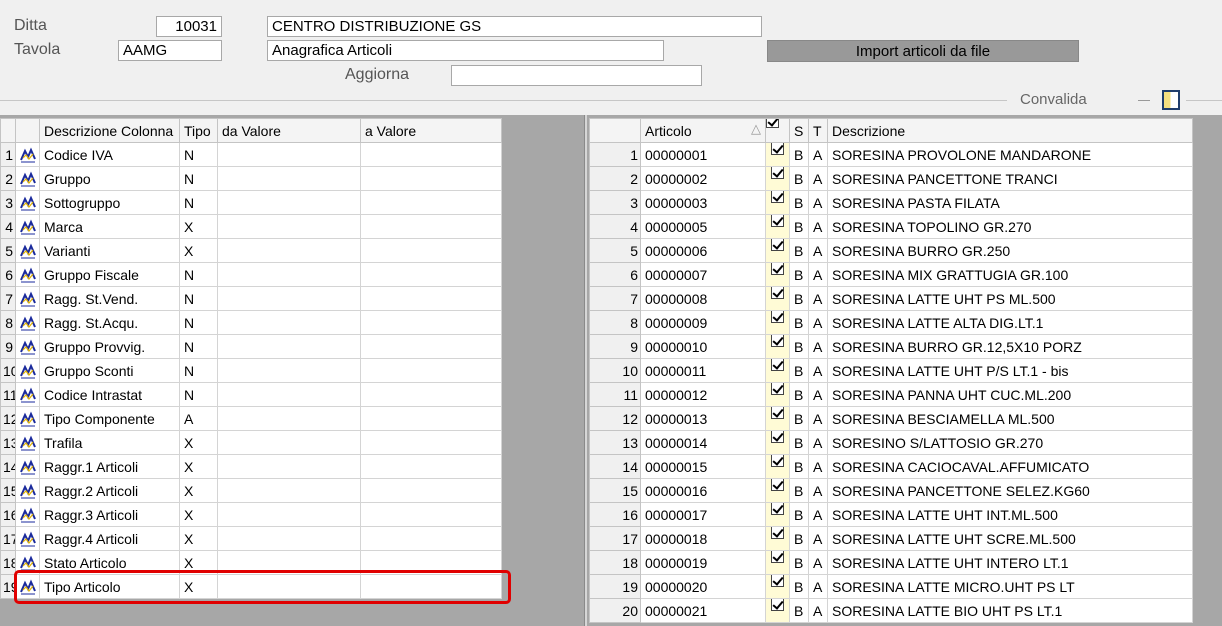 The width and height of the screenshot is (1222, 626). I want to click on table-row: 7 00000008 B A SORESINA LATTE UHT PS ML.500, so click(891, 298).